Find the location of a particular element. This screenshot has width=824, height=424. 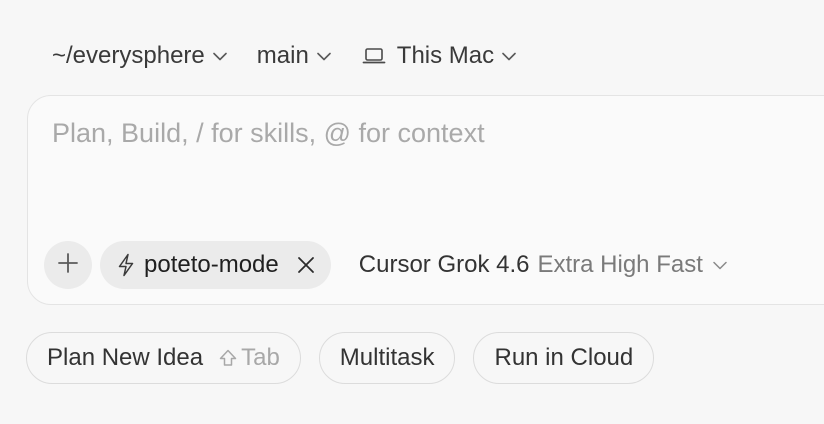

model-name: Cursor Grok 4.6 is located at coordinates (444, 264).